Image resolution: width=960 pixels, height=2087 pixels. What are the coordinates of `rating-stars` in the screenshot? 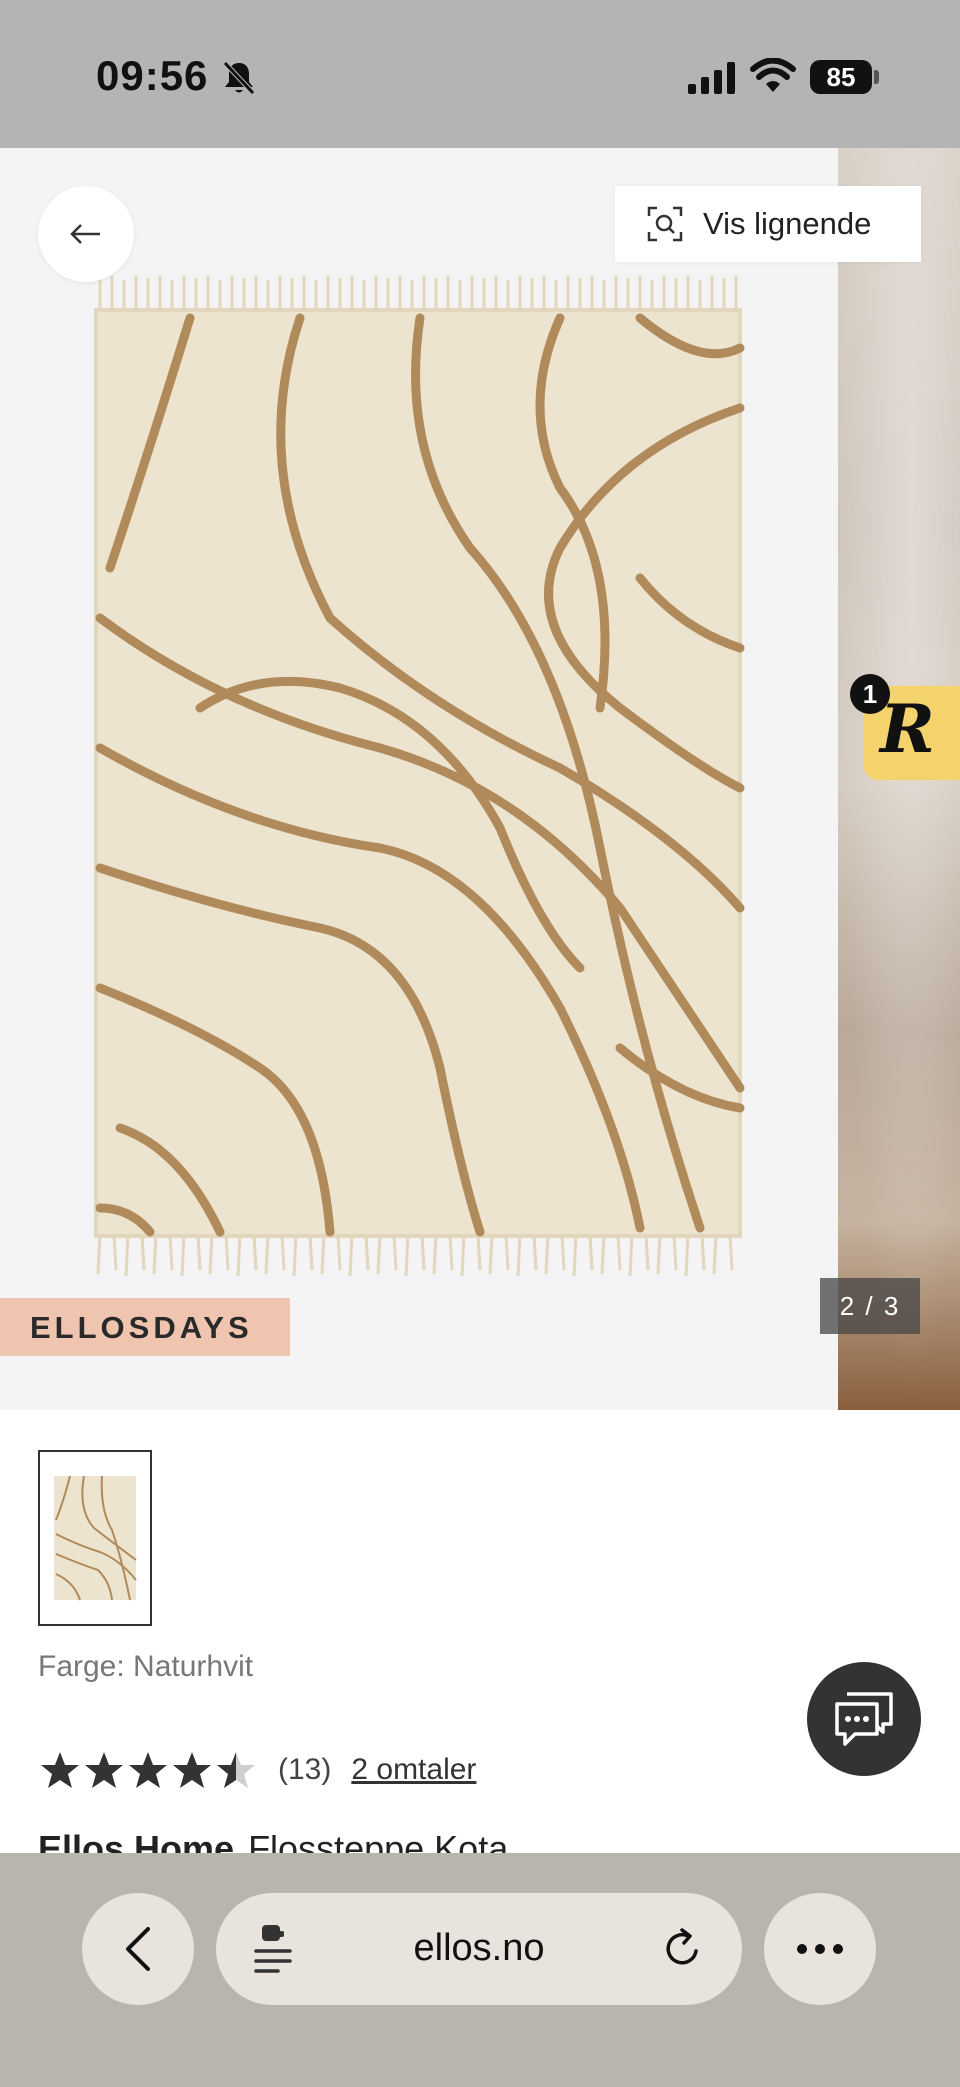 It's located at (148, 1770).